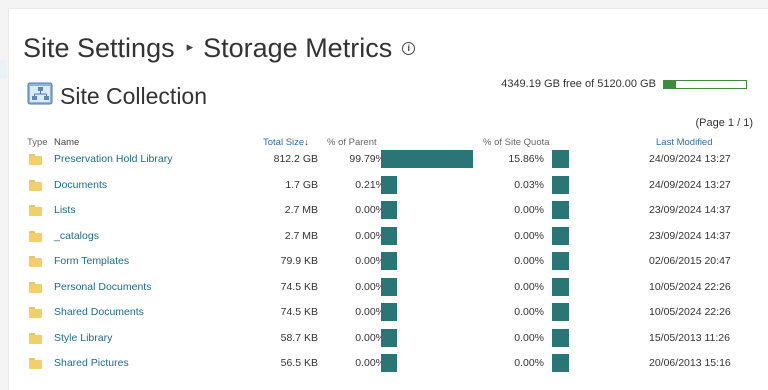 This screenshot has width=768, height=390. What do you see at coordinates (83, 338) in the screenshot?
I see `item-name-link: Style Library` at bounding box center [83, 338].